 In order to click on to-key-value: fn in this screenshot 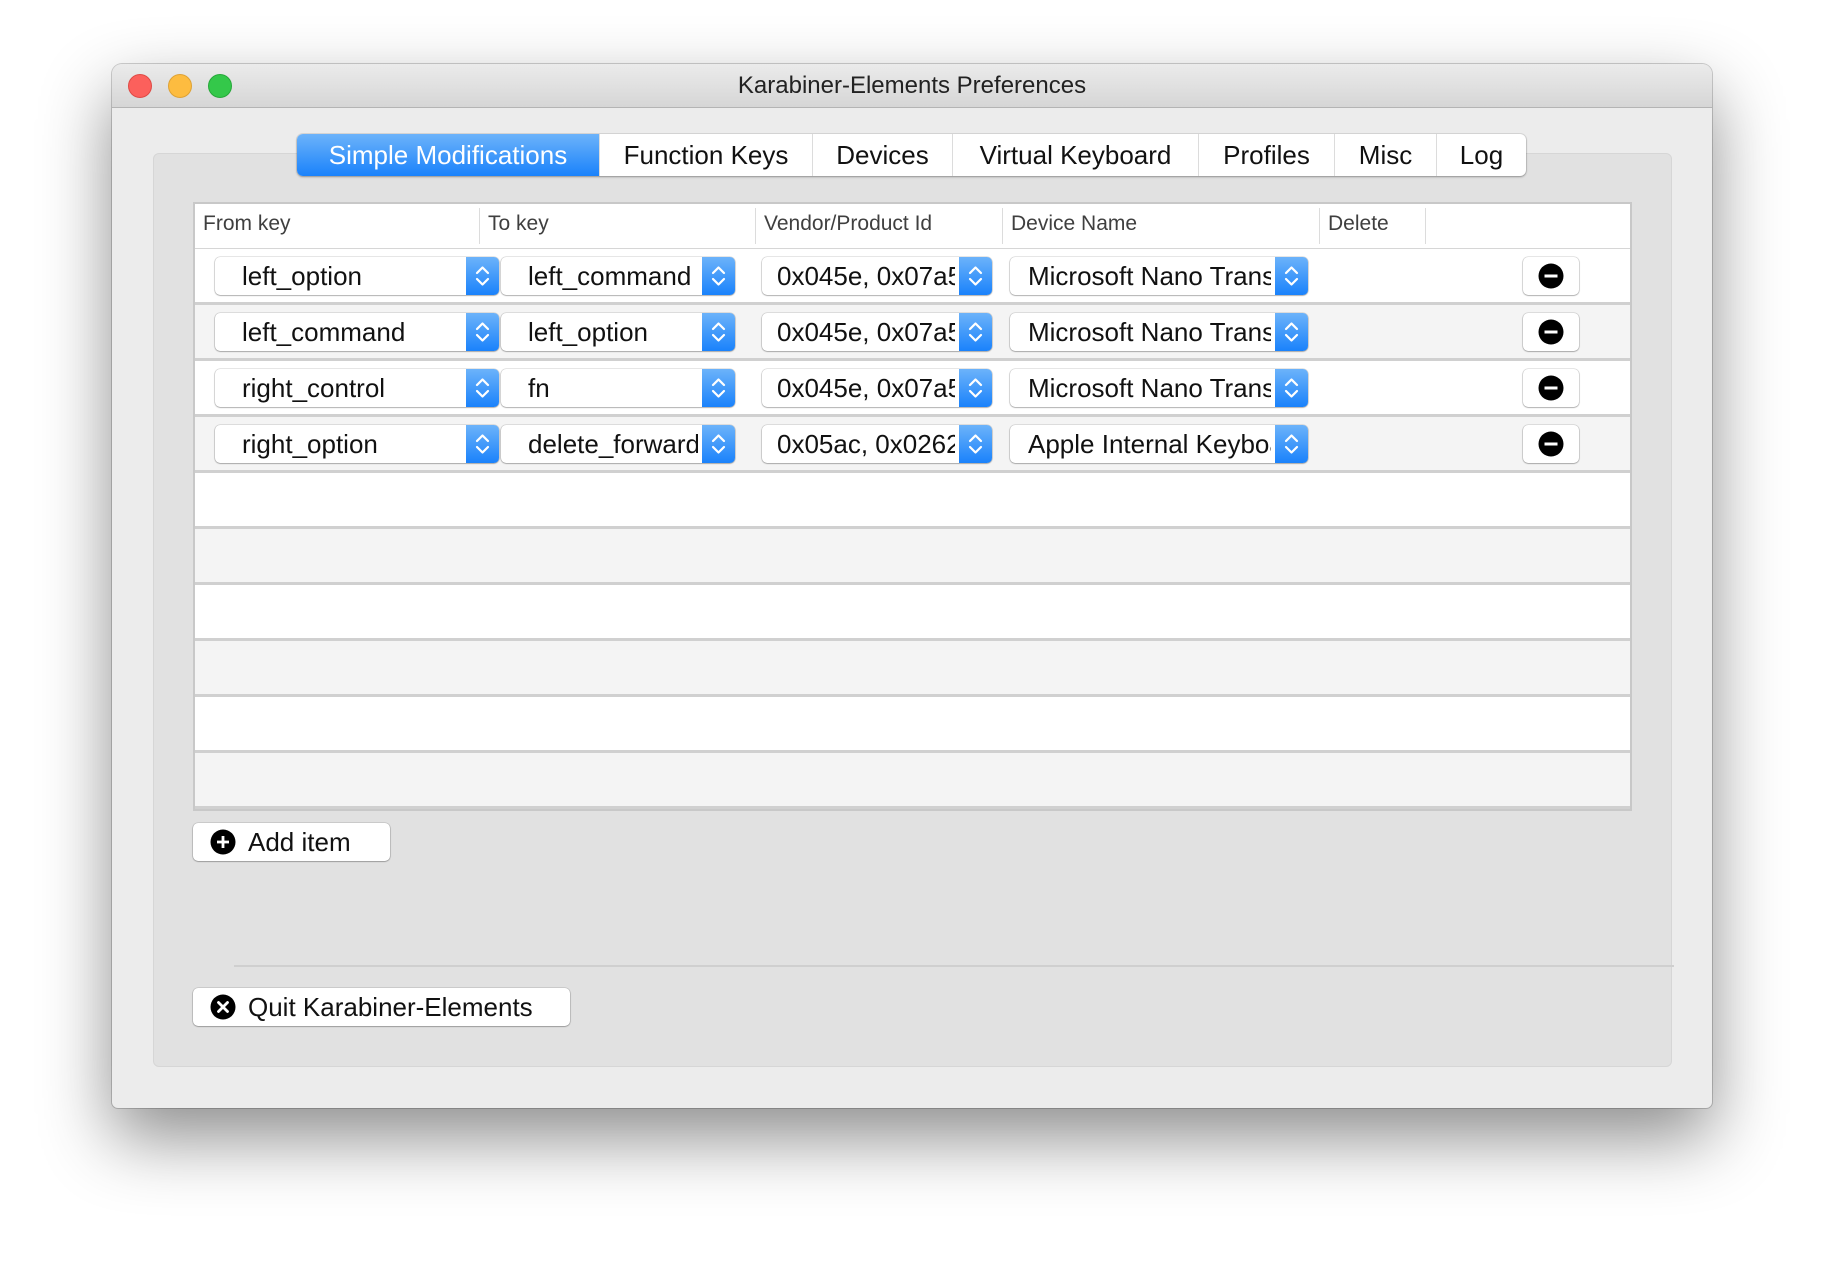, I will do `click(539, 388)`.